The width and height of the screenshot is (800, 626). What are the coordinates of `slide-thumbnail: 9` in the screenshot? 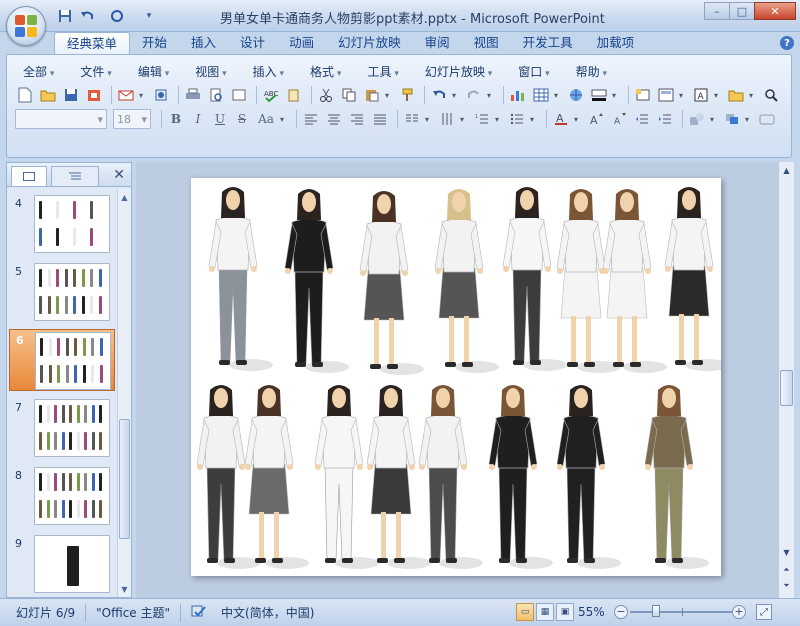 It's located at (62, 564).